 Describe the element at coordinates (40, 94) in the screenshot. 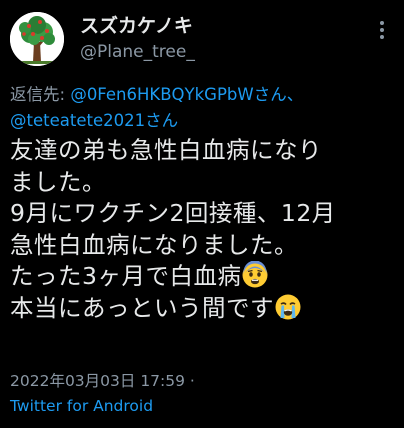

I see `reply-prefix: 返信先:` at that location.